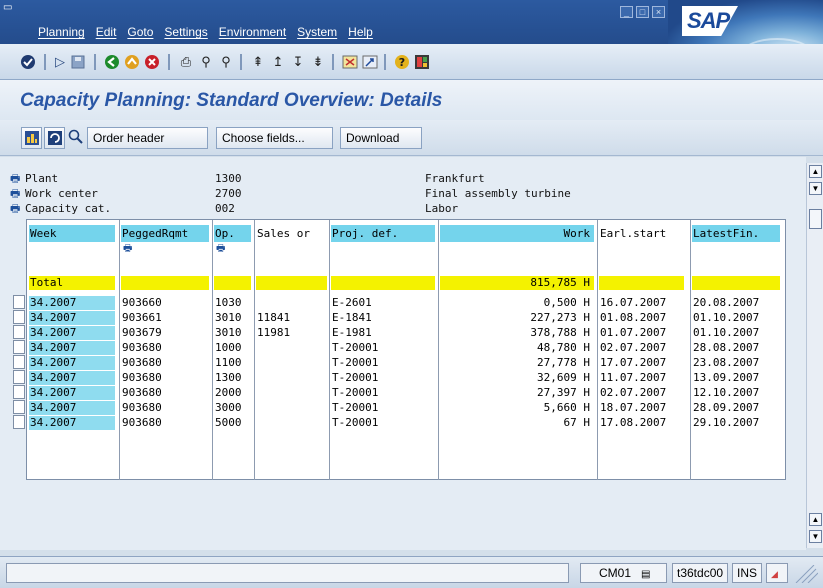 This screenshot has width=823, height=588. I want to click on help-icon: ?, so click(402, 62).